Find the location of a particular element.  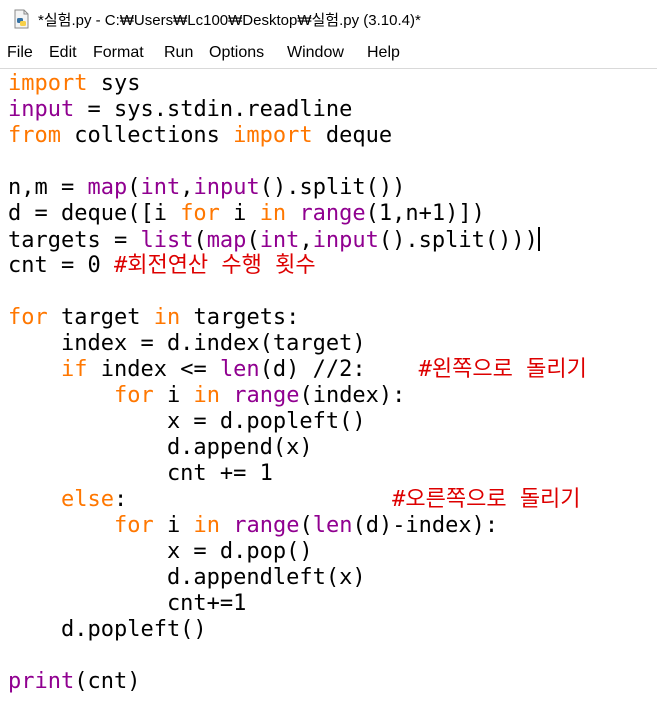

code-keyword: if is located at coordinates (74, 369).